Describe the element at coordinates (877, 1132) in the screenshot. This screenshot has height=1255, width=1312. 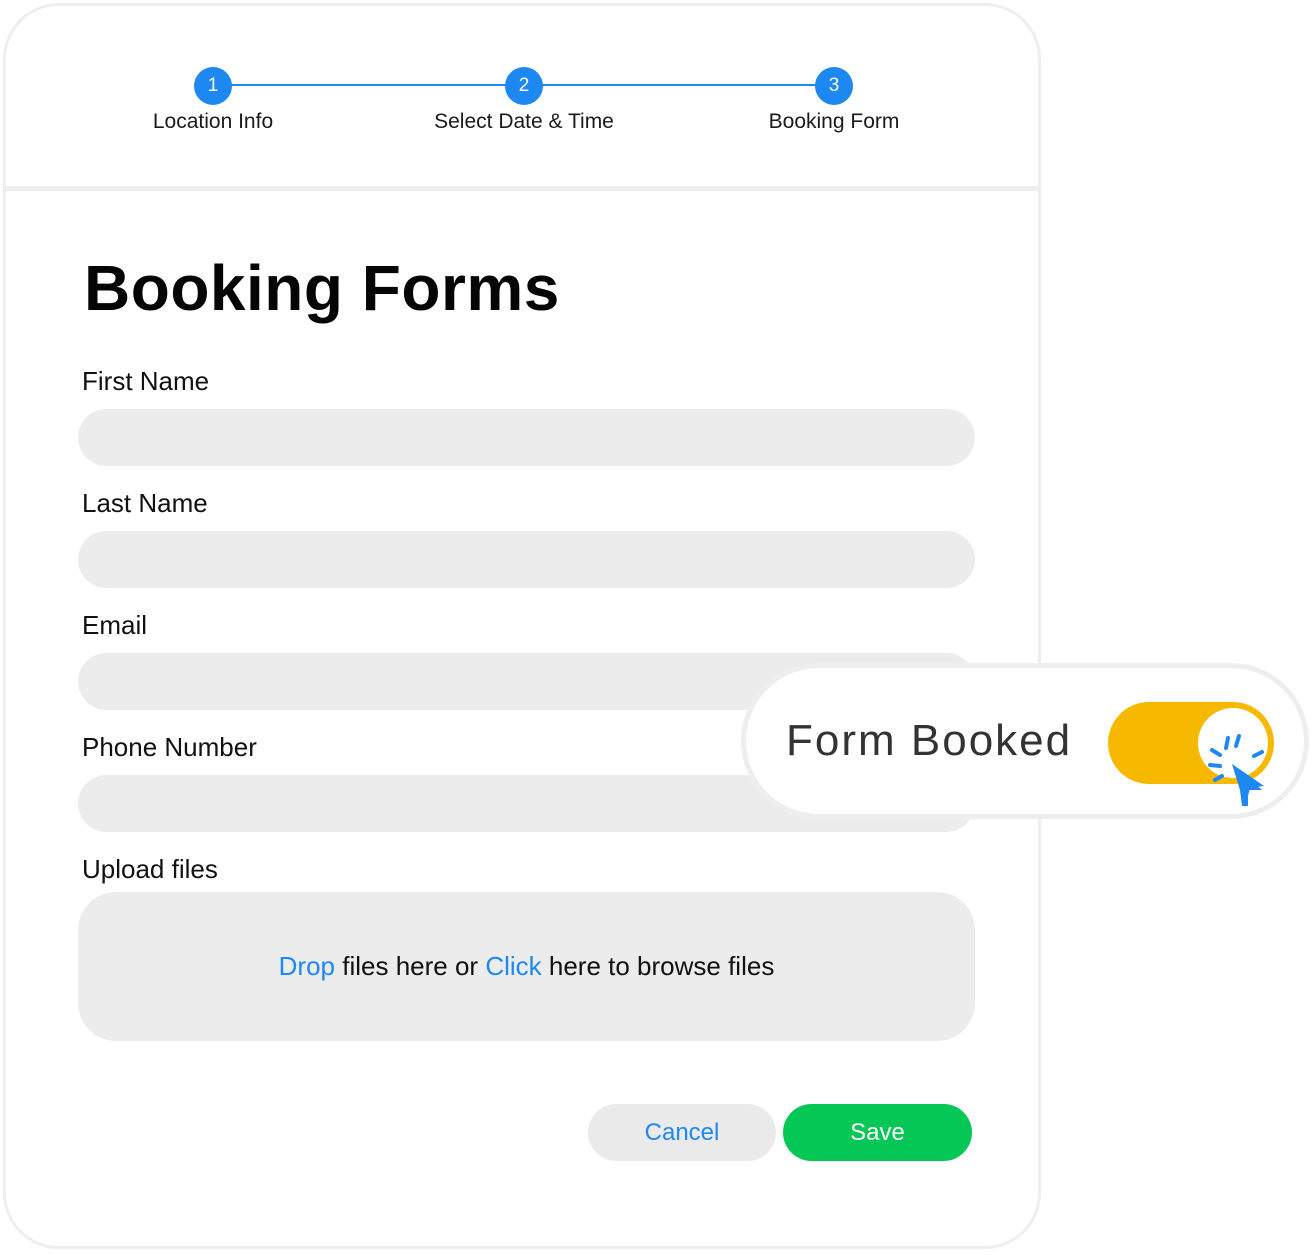
I see `save-button: Save` at that location.